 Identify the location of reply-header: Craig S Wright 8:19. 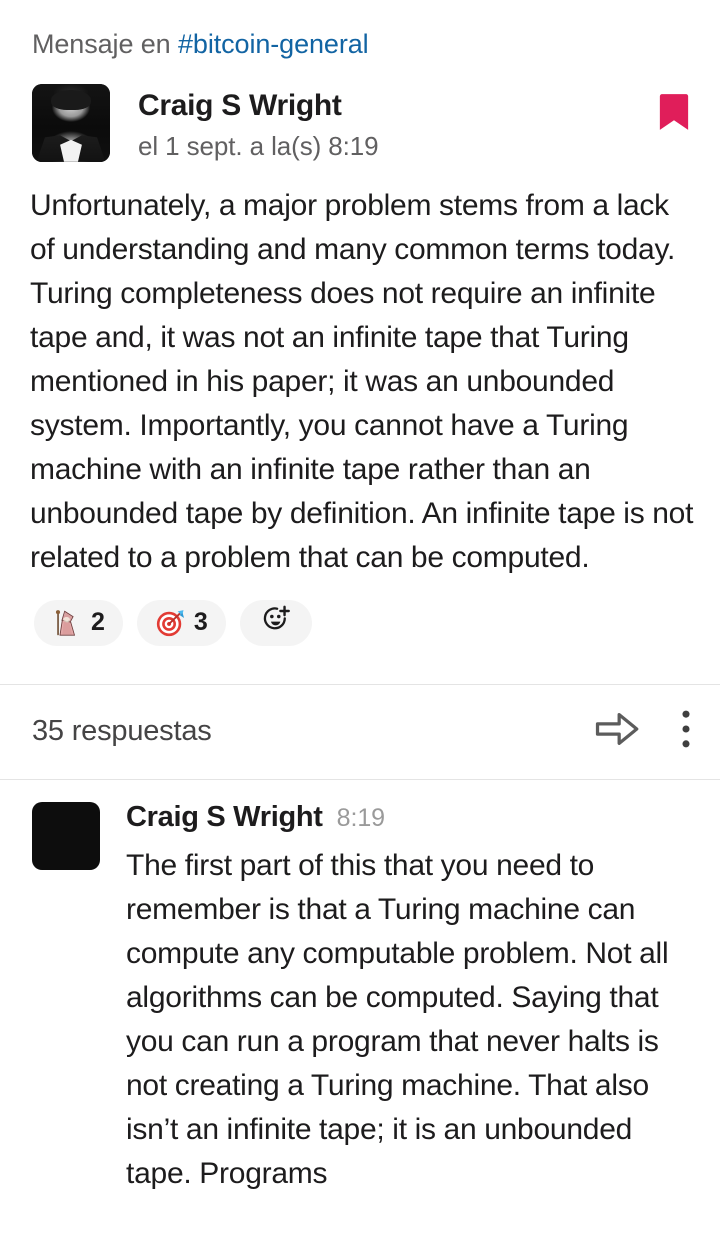
(413, 817).